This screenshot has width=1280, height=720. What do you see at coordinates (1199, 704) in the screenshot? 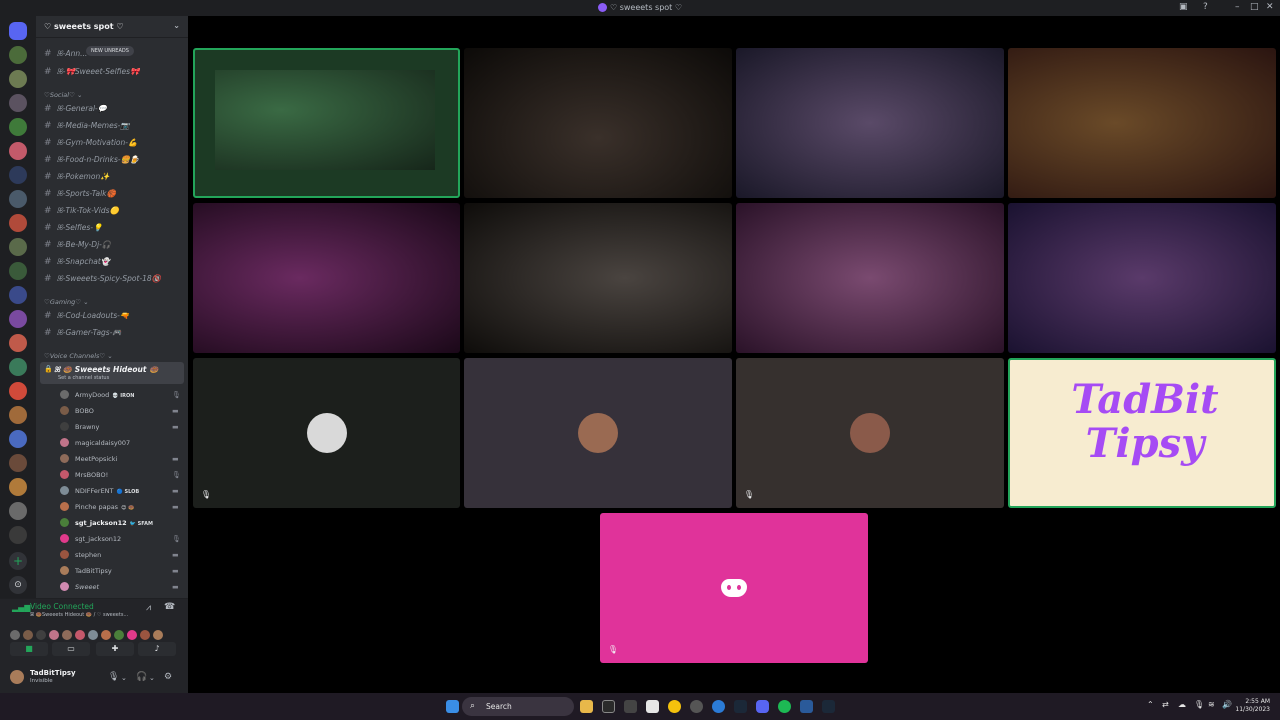
I see `tray-icon: 🎙` at bounding box center [1199, 704].